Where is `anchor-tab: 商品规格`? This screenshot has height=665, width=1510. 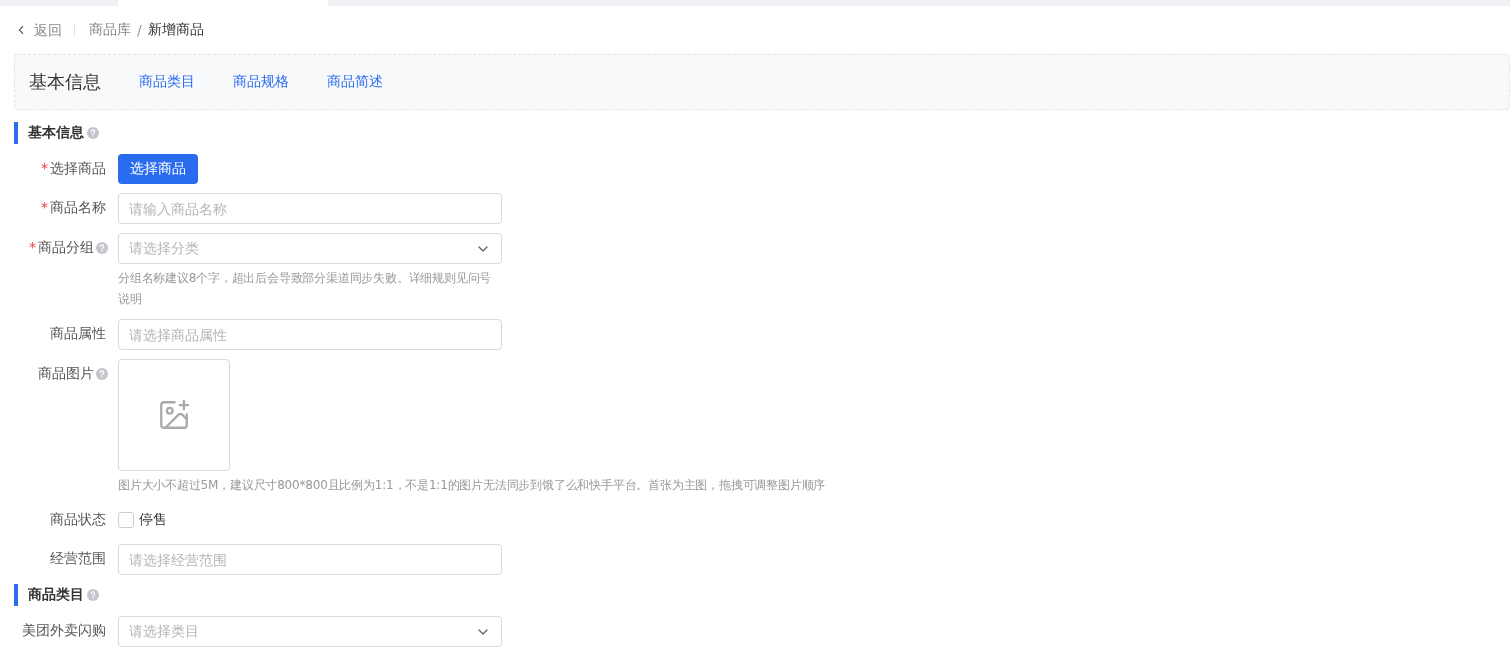 anchor-tab: 商品规格 is located at coordinates (261, 82).